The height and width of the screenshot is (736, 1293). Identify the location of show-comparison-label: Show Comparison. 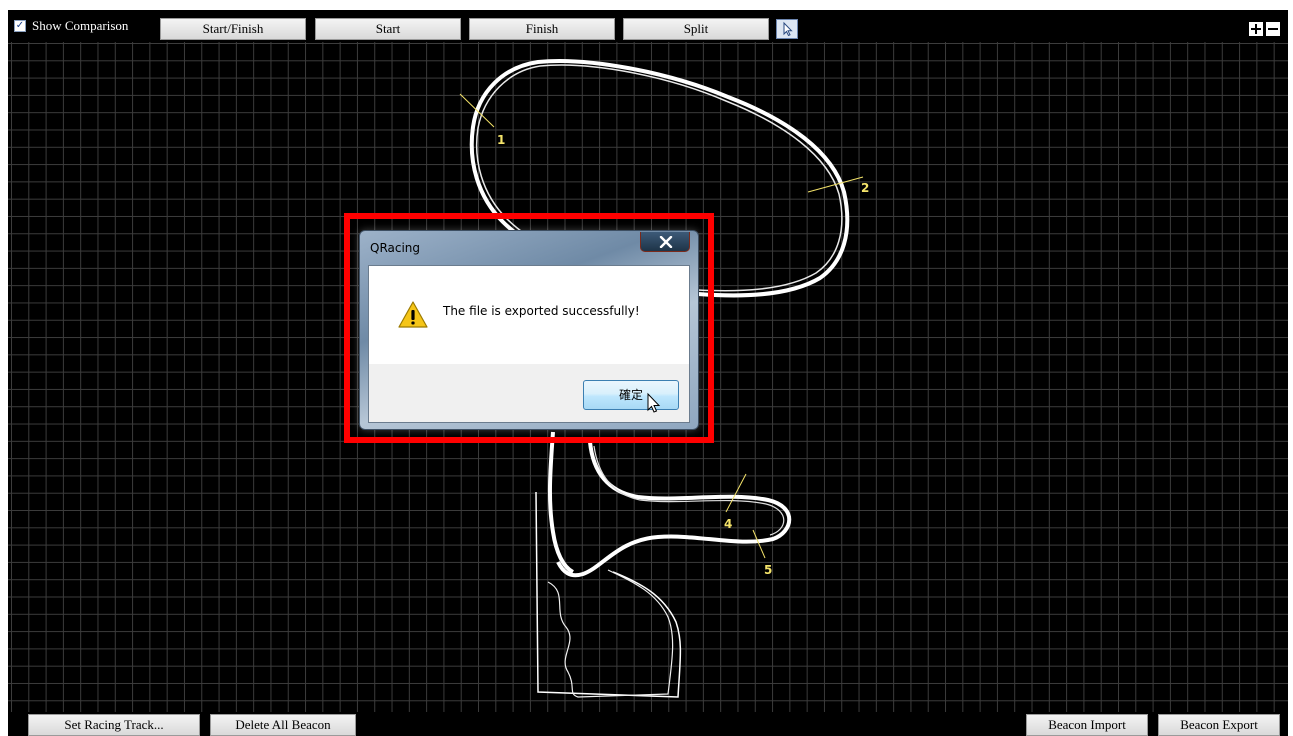
(80, 26).